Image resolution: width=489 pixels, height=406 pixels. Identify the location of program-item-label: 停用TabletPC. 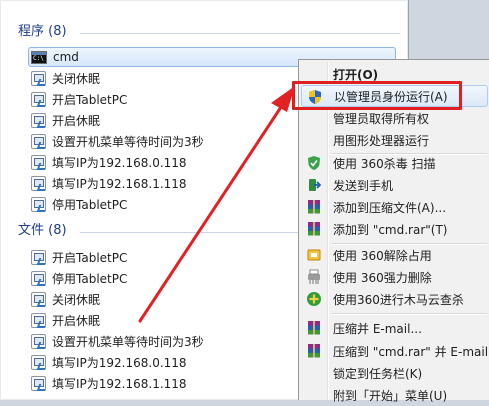
(90, 204).